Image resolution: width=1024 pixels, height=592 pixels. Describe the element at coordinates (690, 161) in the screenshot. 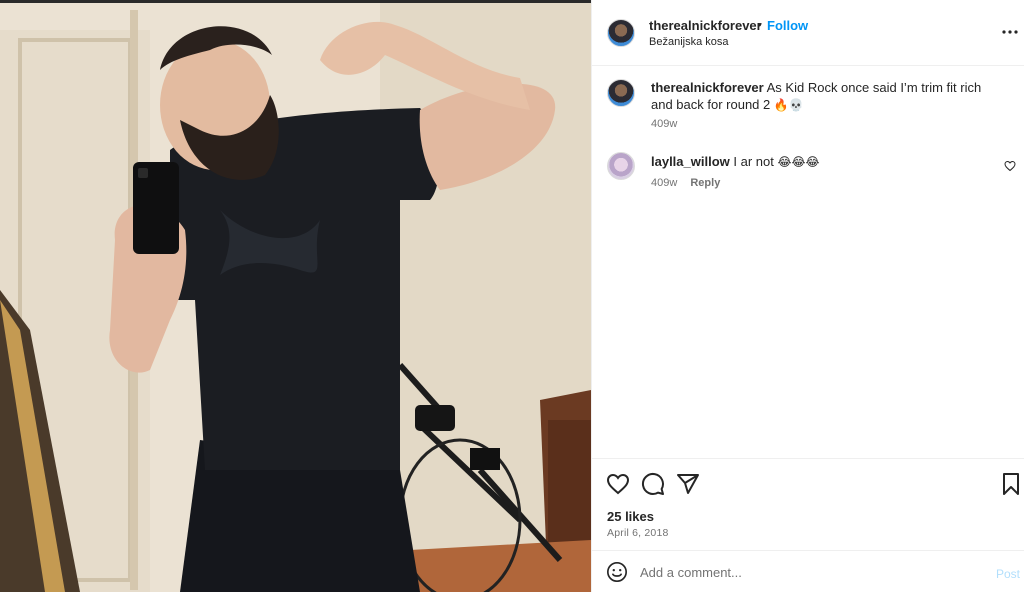

I see `commenter-username: laylla_willow` at that location.